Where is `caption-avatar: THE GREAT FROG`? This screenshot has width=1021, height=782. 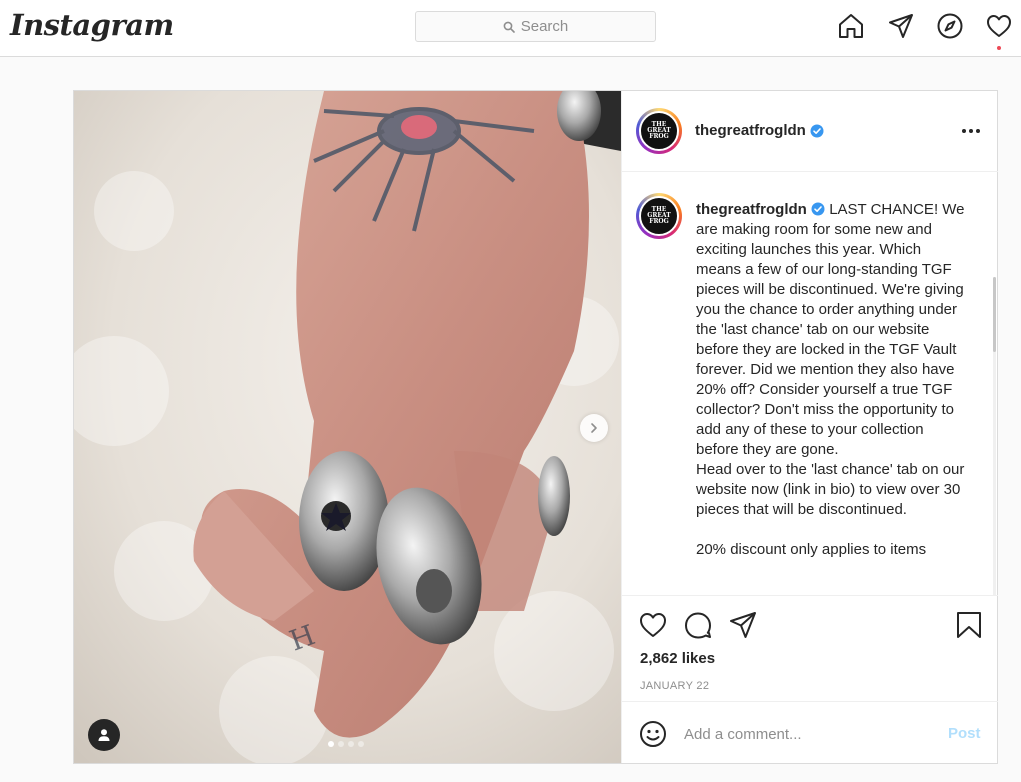 caption-avatar: THE GREAT FROG is located at coordinates (659, 216).